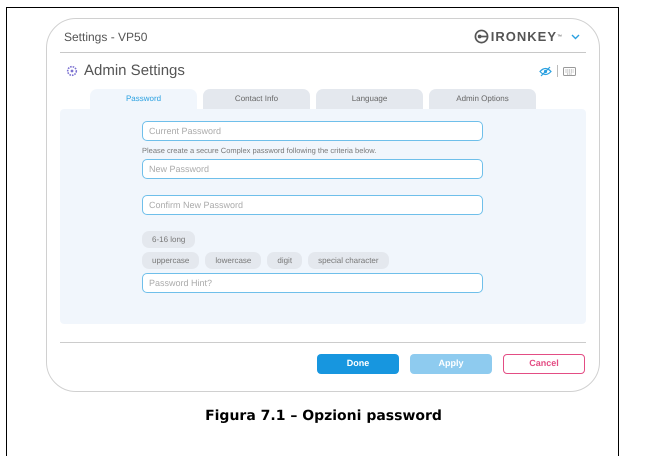 Image resolution: width=659 pixels, height=456 pixels. What do you see at coordinates (284, 261) in the screenshot?
I see `criteria-chip: digit` at bounding box center [284, 261].